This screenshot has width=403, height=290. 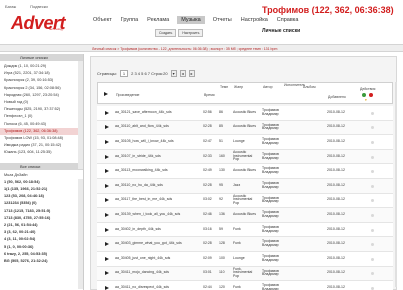 I want to click on sidebar-list-item: Пешеходы (525, 2190, 37:37:52), so click(x=41, y=109).